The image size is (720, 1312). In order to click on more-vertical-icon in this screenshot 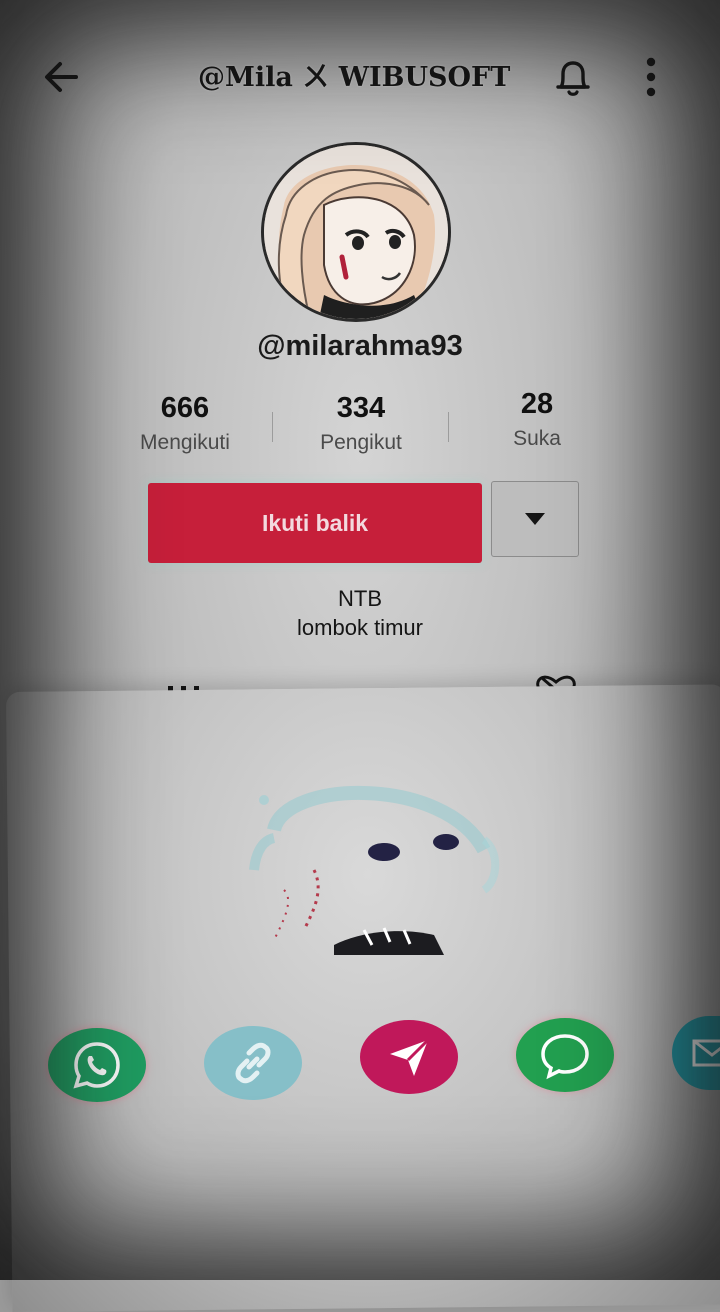, I will do `click(651, 77)`.